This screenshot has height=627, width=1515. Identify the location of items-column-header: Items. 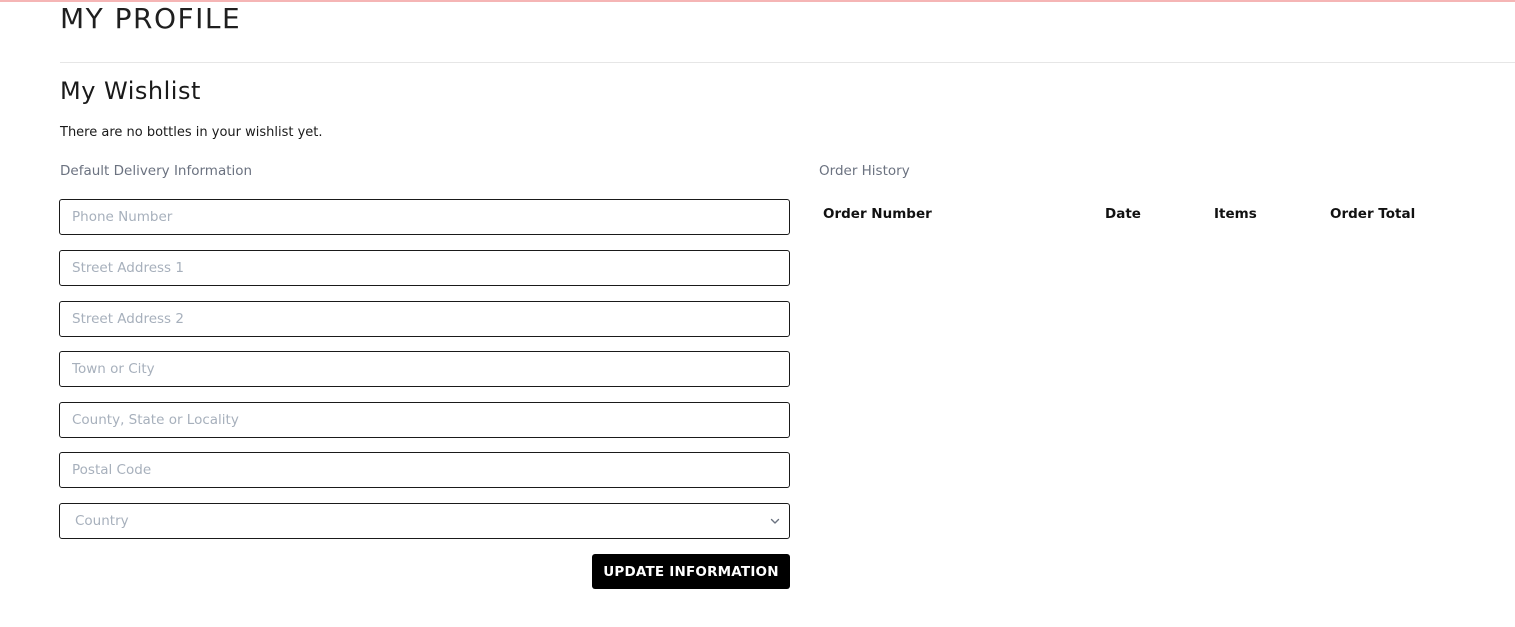
(1235, 214).